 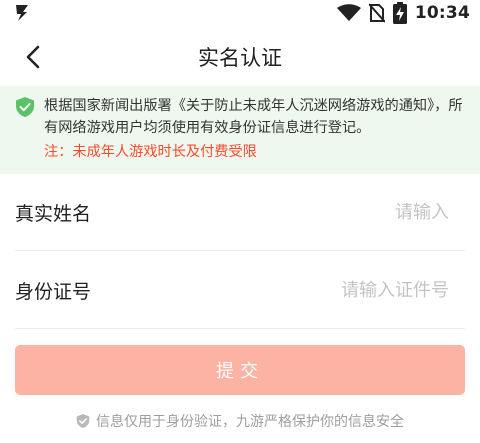 I want to click on privacy-footer: 信息仅用于身份验证，九游严格保护你的信息安全, so click(x=240, y=421).